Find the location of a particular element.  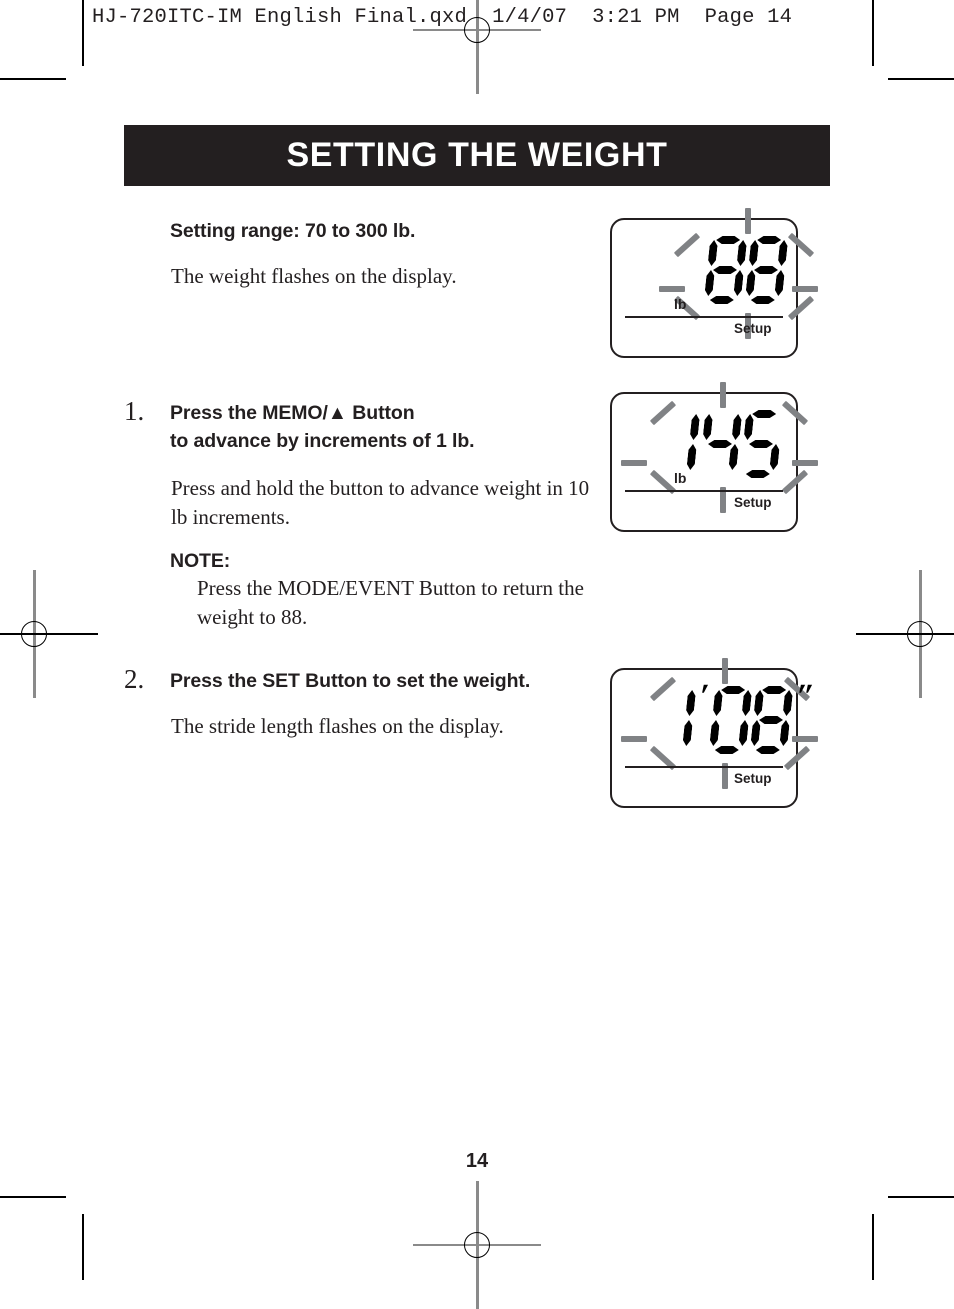

registration-mark-right-circle is located at coordinates (920, 634).